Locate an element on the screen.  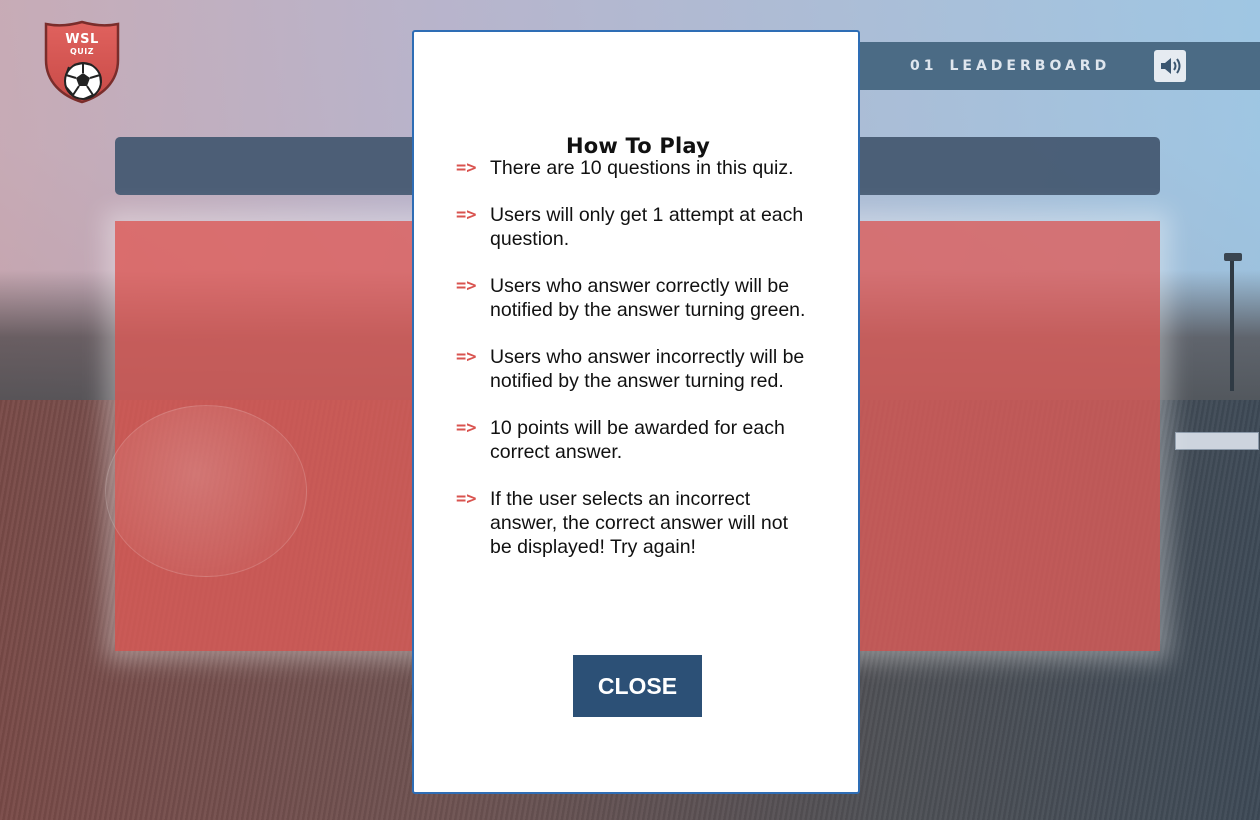
top-nav-bar: 01 LEADERBOARD is located at coordinates (1060, 66).